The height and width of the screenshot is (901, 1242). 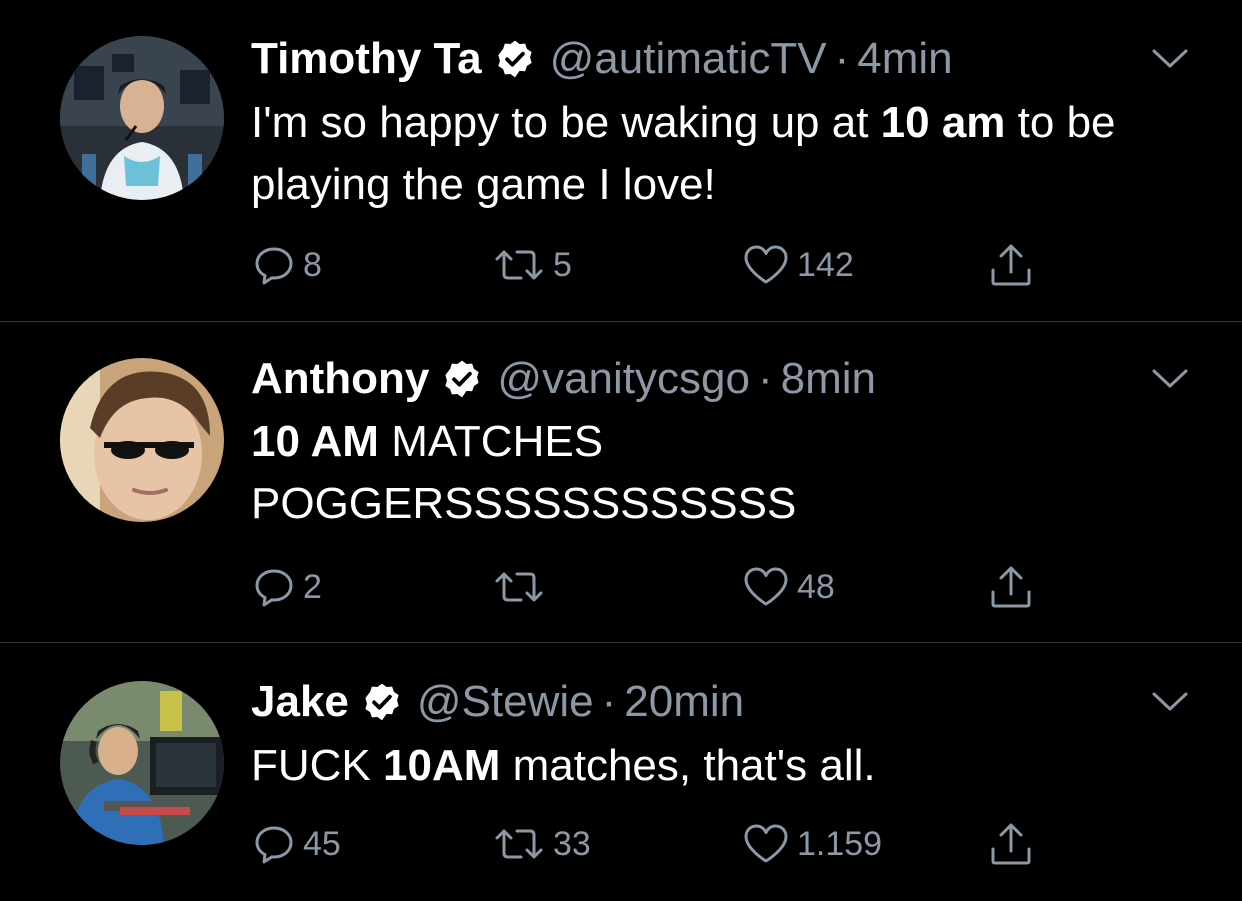 What do you see at coordinates (562, 264) in the screenshot?
I see `retweet-count: 5` at bounding box center [562, 264].